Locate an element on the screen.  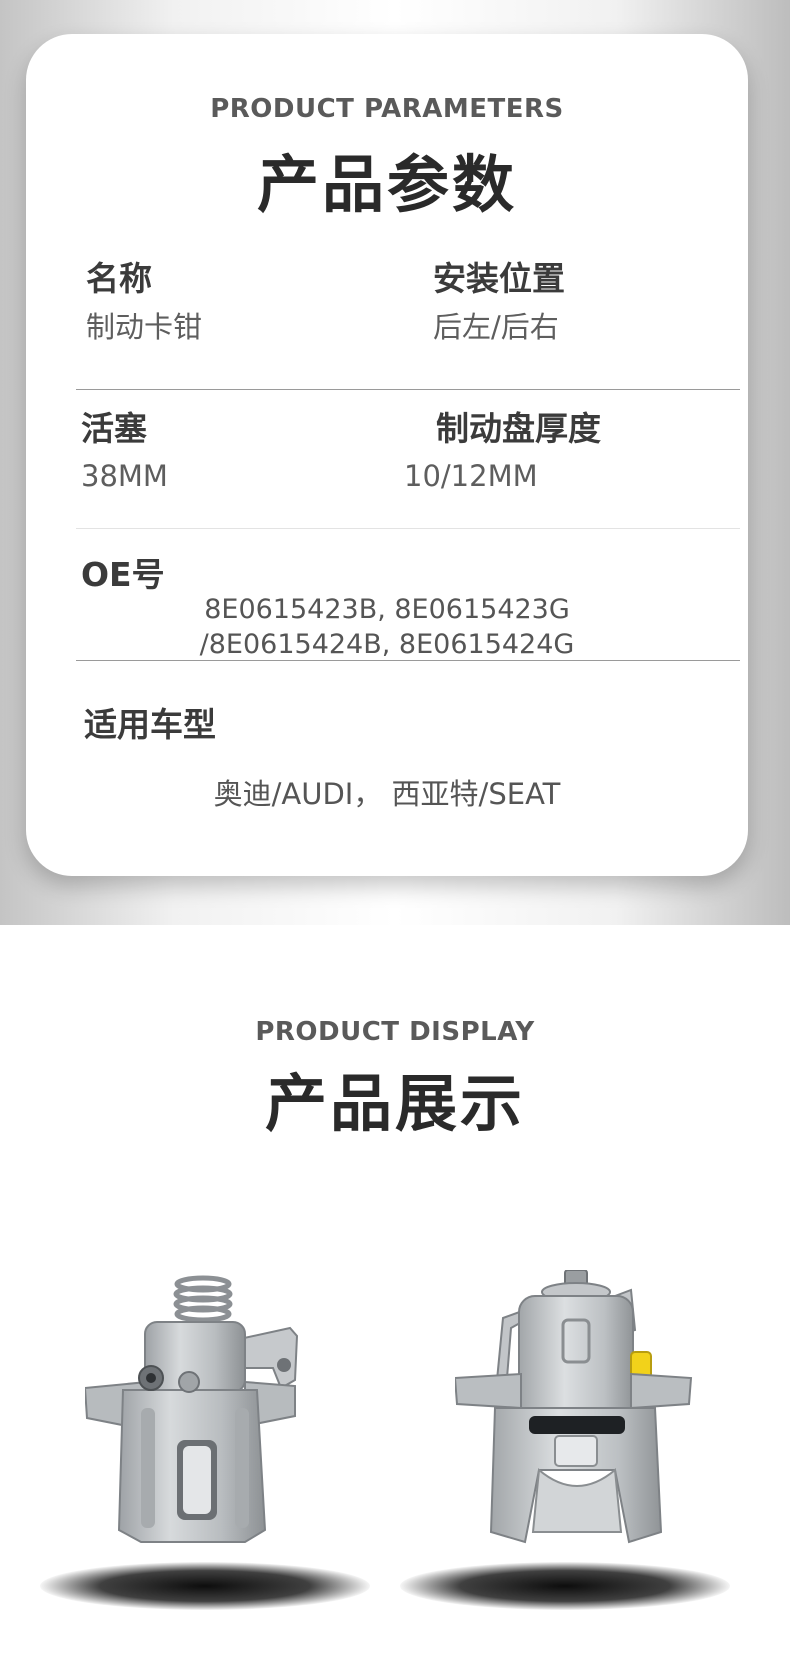
position-value: 后左/后右 is located at coordinates (496, 327).